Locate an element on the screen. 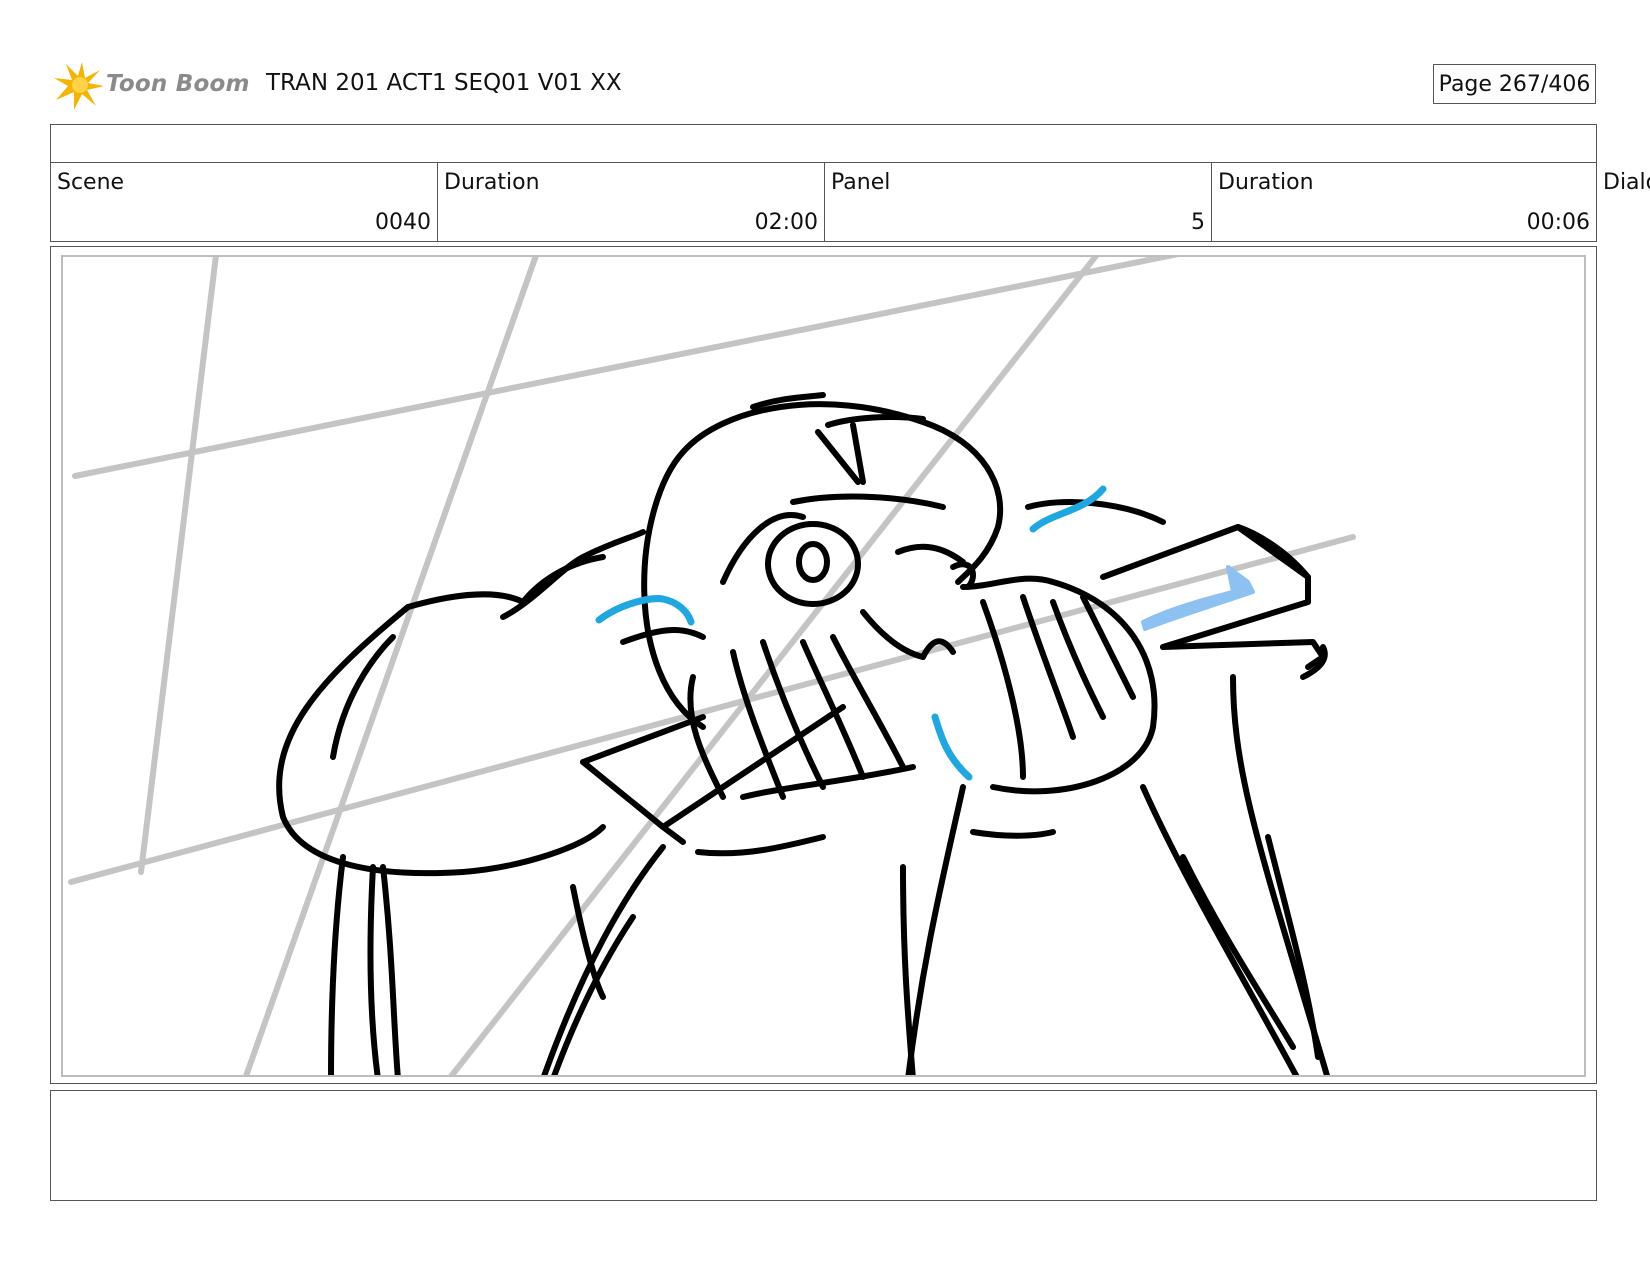 Image resolution: width=1650 pixels, height=1275 pixels. header-blank-bar is located at coordinates (823, 143).